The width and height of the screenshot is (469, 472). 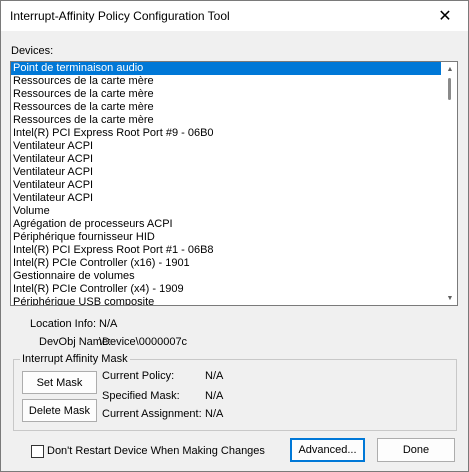 What do you see at coordinates (143, 342) in the screenshot?
I see `devobj-name-value: \Device\0000007c` at bounding box center [143, 342].